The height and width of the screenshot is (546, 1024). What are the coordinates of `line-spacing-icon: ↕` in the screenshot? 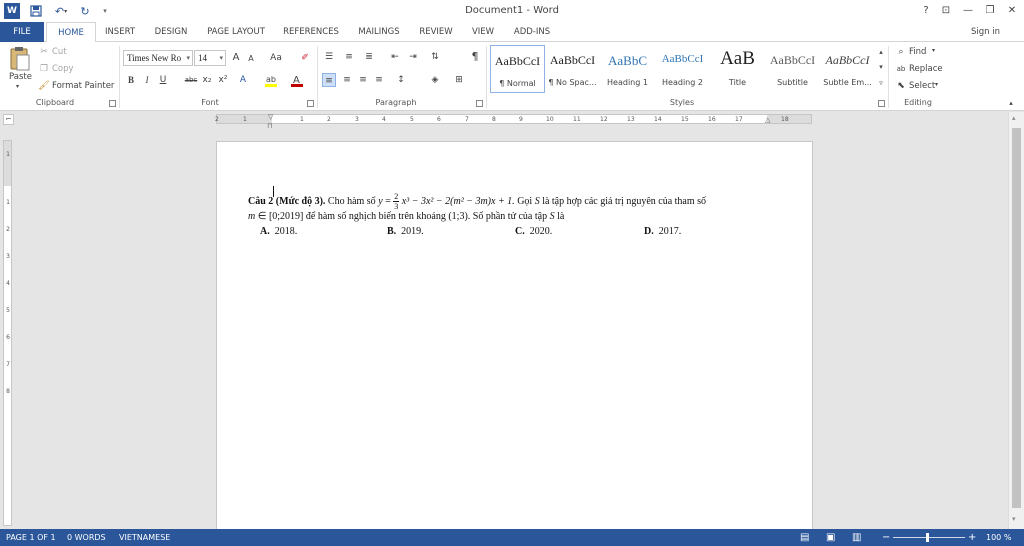 It's located at (401, 80).